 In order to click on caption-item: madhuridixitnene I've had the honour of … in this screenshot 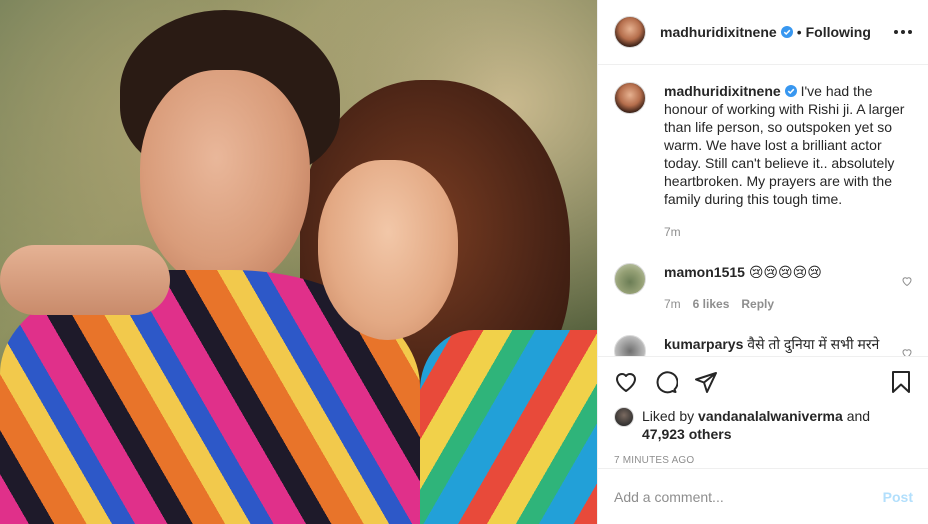, I will do `click(763, 161)`.